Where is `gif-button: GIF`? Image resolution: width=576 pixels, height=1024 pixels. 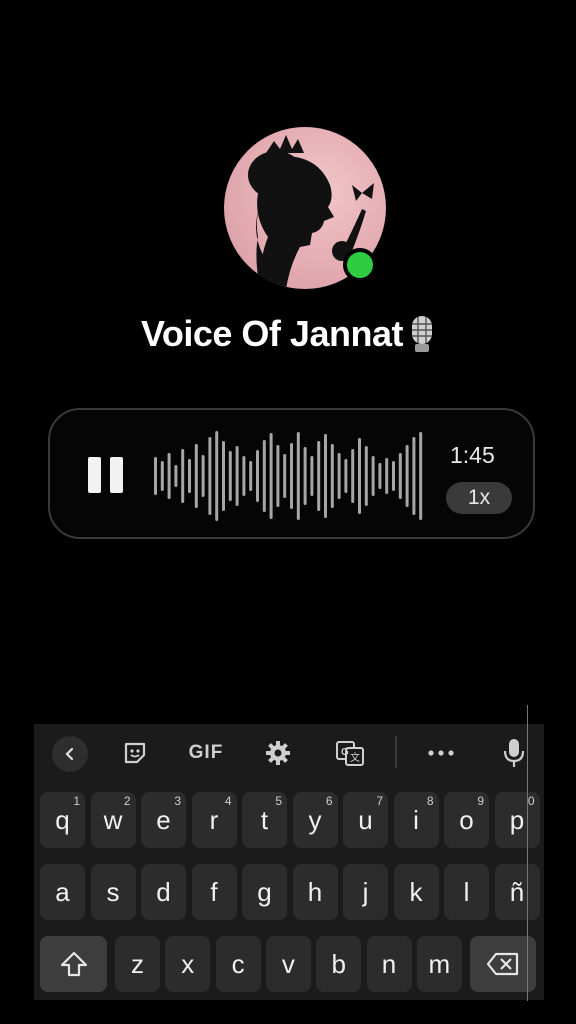
gif-button: GIF is located at coordinates (206, 753).